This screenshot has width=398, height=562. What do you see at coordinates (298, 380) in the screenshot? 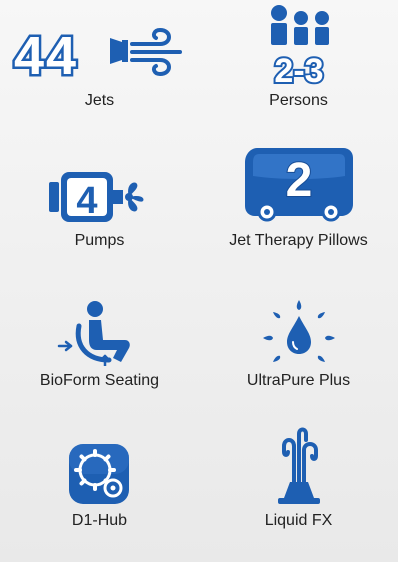
I see `ultrapure-plus-label: UltraPure Plus` at bounding box center [298, 380].